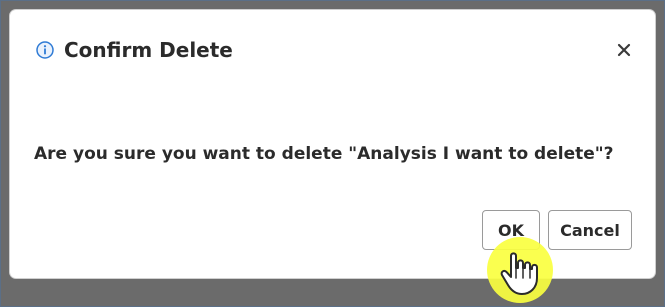 Image resolution: width=665 pixels, height=307 pixels. What do you see at coordinates (524, 268) in the screenshot?
I see `hand-pointer-icon` at bounding box center [524, 268].